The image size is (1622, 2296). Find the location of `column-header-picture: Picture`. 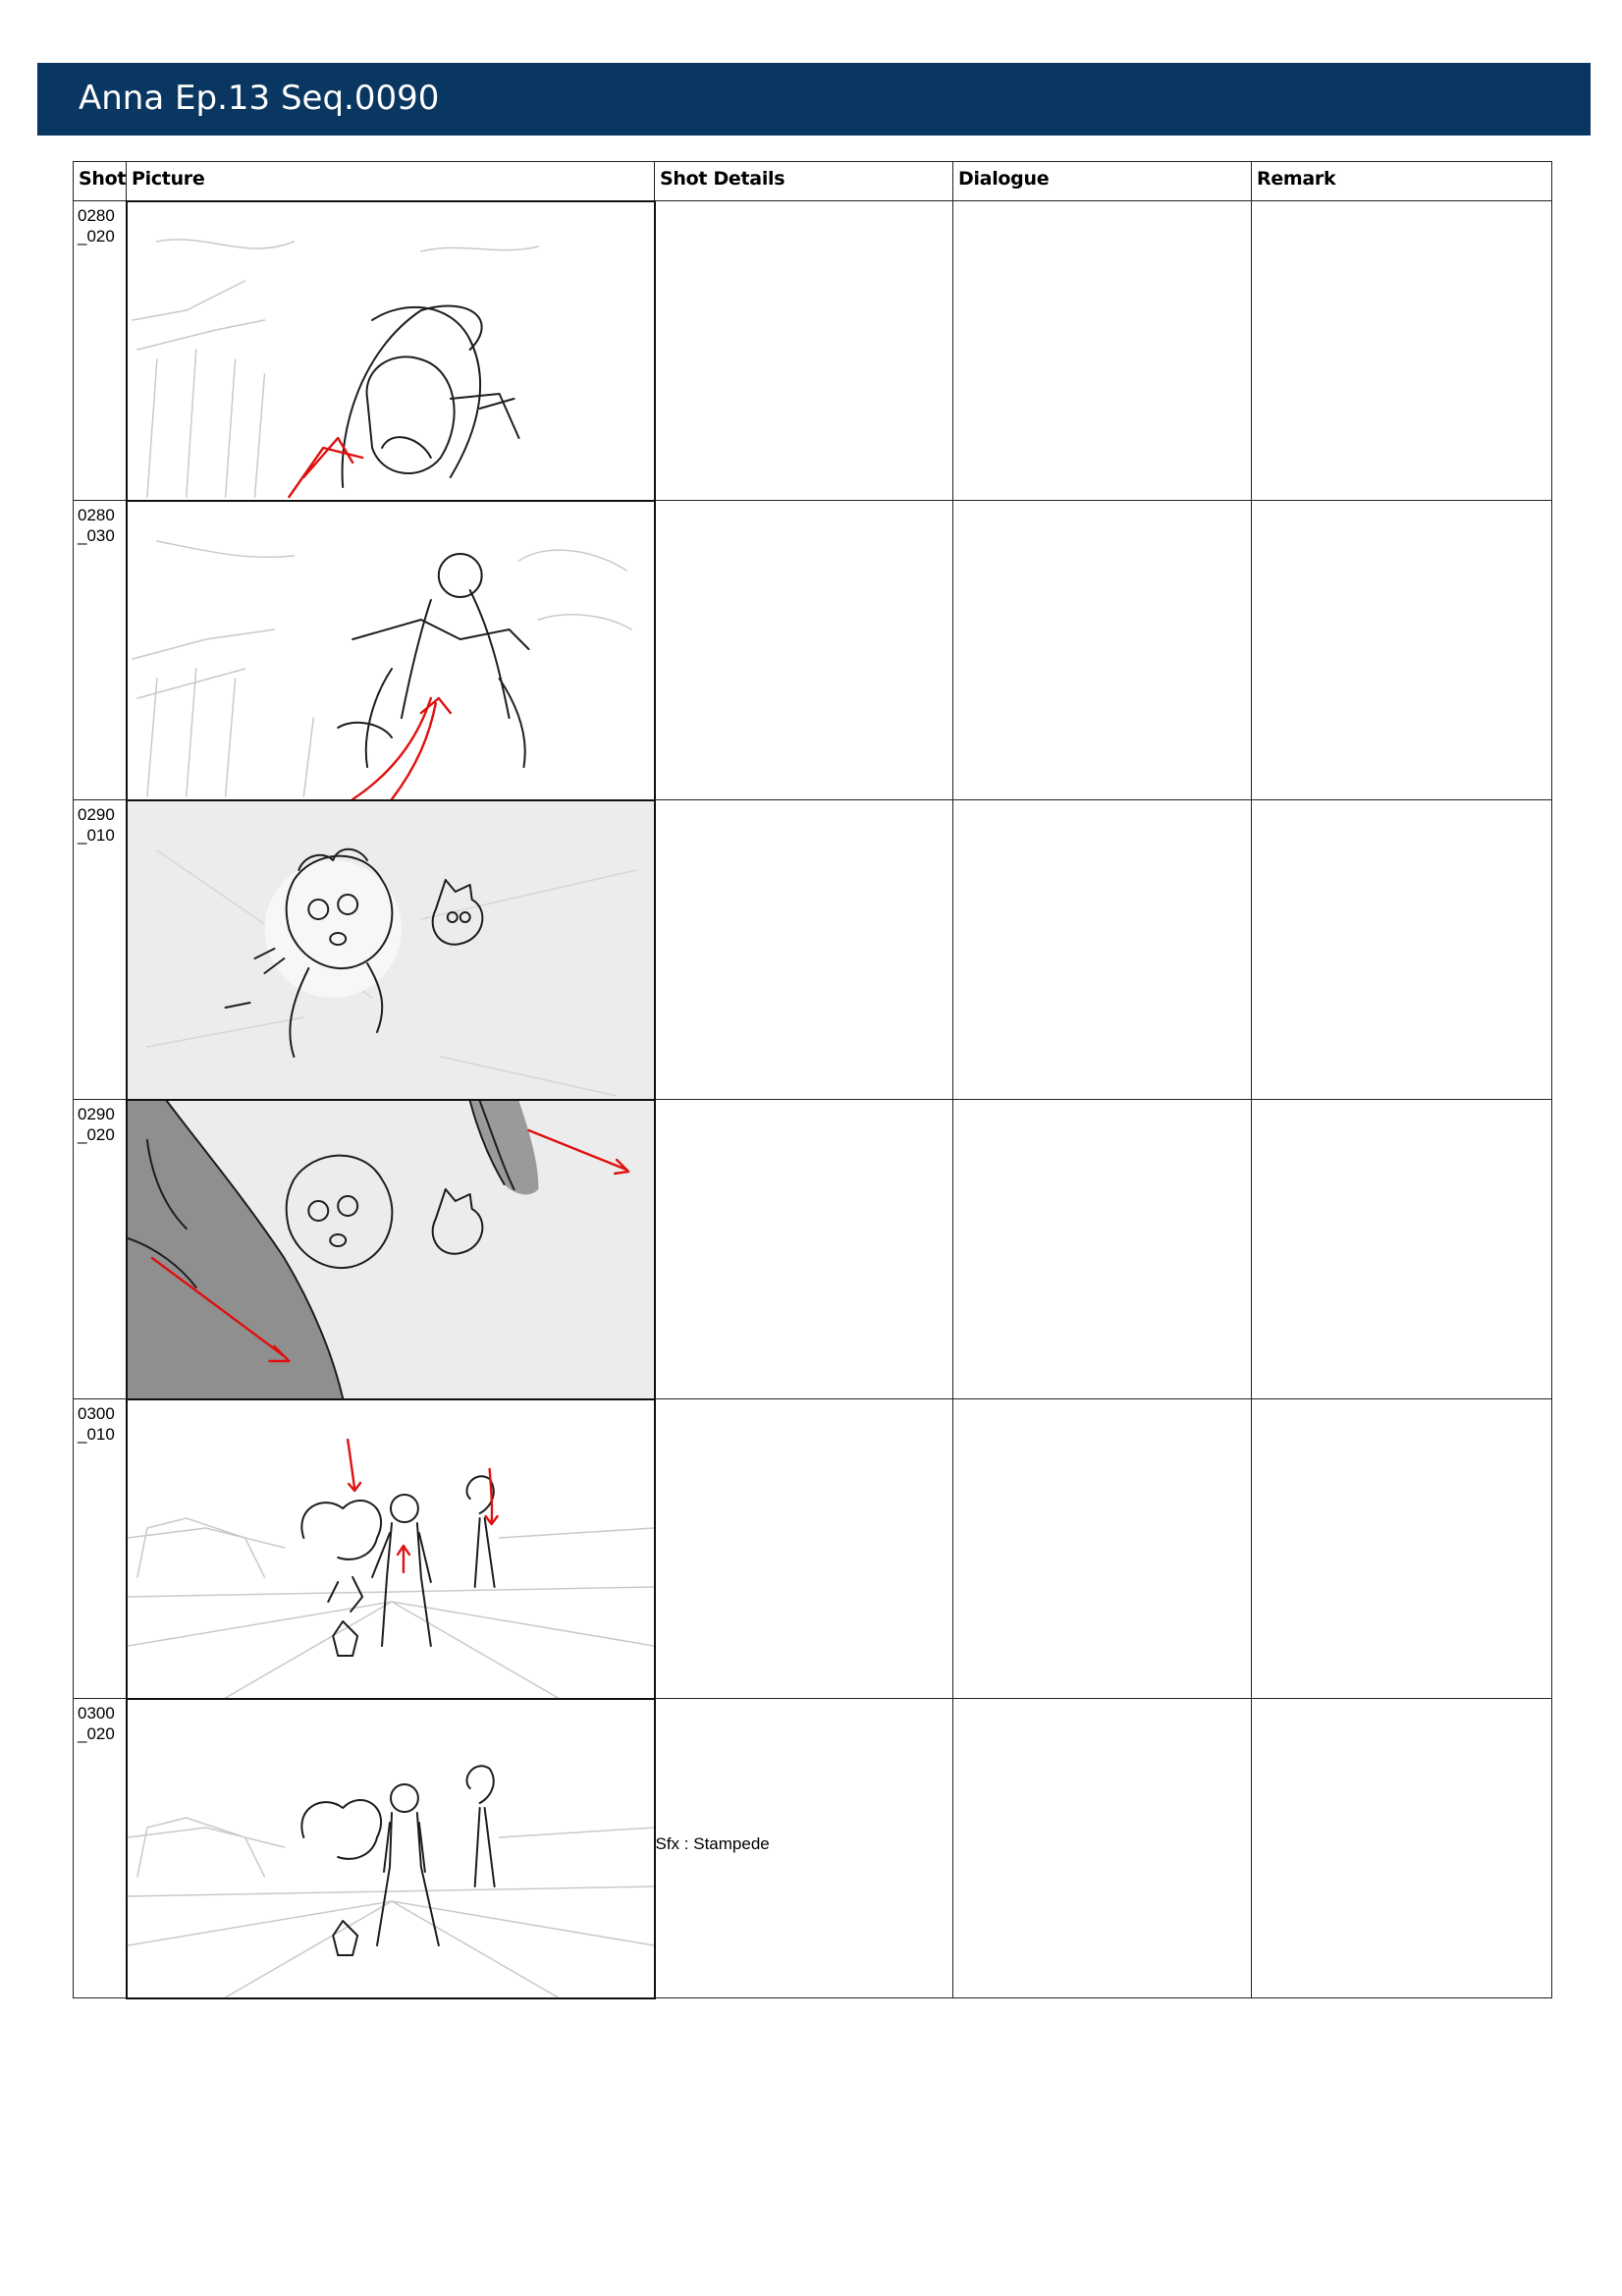

column-header-picture: Picture is located at coordinates (390, 181).